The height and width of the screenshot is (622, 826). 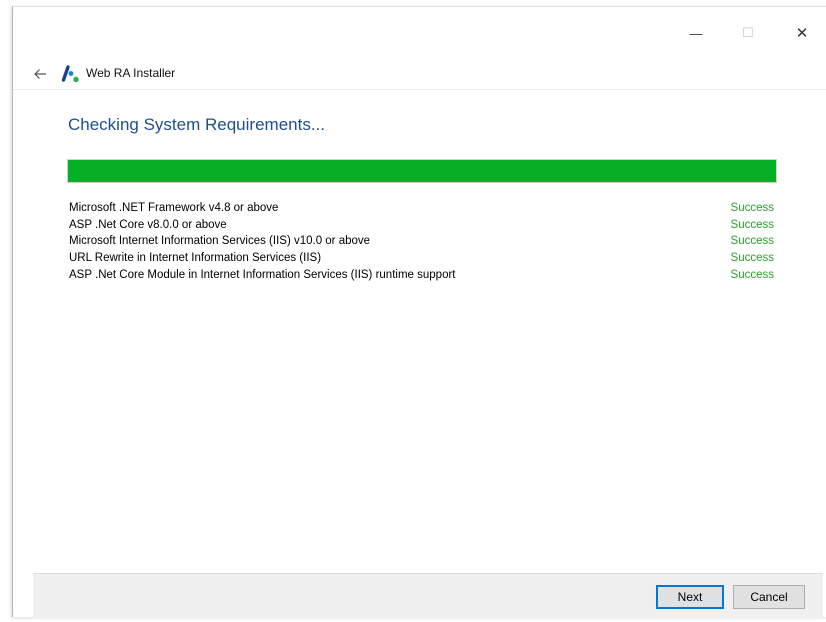 I want to click on requirement-row: ASP .Net Core v8.0.0 or above Success, so click(x=421, y=225).